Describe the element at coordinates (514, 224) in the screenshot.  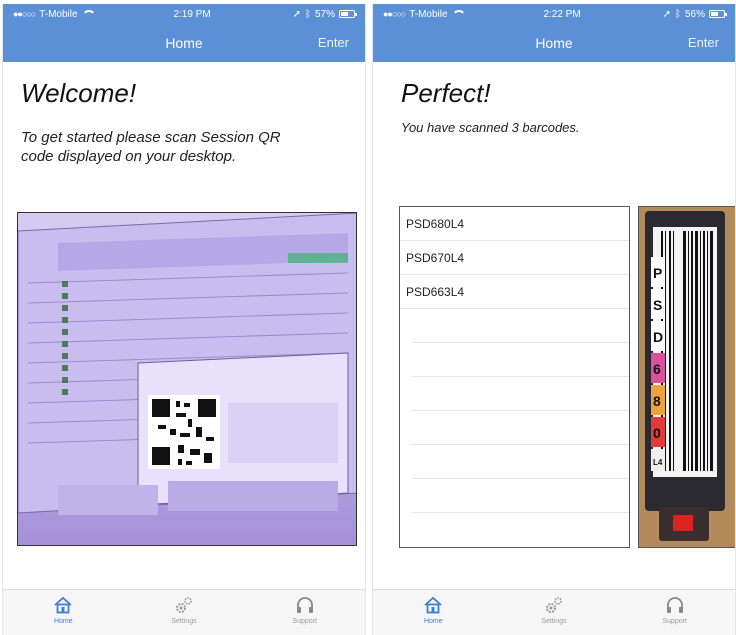
I see `list-item: PSD680L4` at that location.